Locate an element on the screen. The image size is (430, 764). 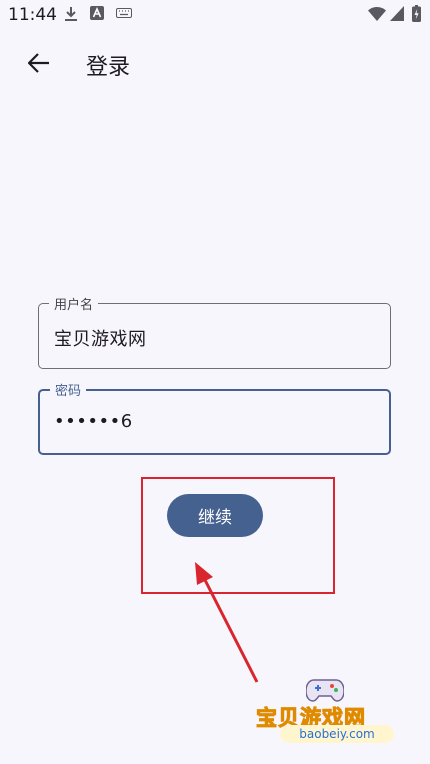
back-button is located at coordinates (39, 63).